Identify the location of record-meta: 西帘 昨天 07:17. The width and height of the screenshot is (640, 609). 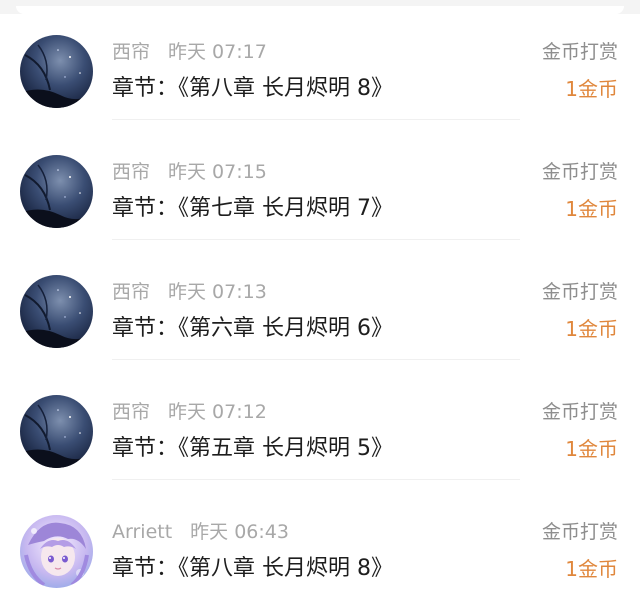
(189, 52).